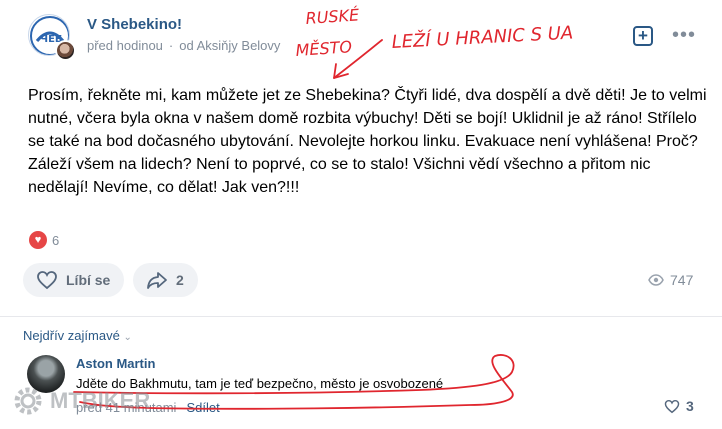 Image resolution: width=722 pixels, height=429 pixels. What do you see at coordinates (38, 240) in the screenshot?
I see `heart-reaction-icon: ♥` at bounding box center [38, 240].